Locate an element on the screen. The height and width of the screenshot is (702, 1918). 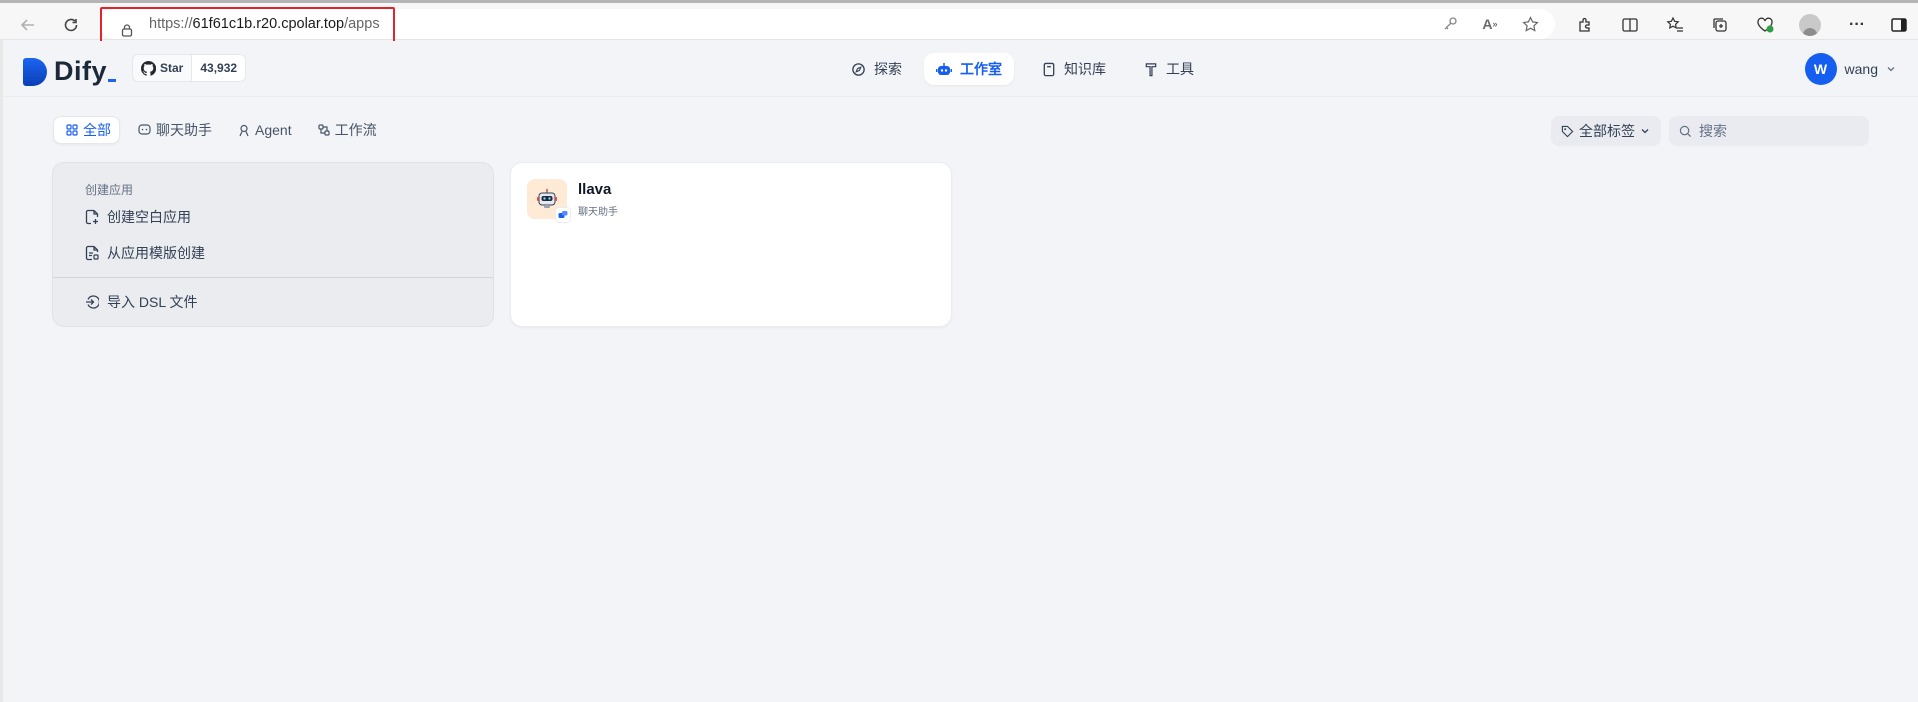
workflow-icon is located at coordinates (323, 130).